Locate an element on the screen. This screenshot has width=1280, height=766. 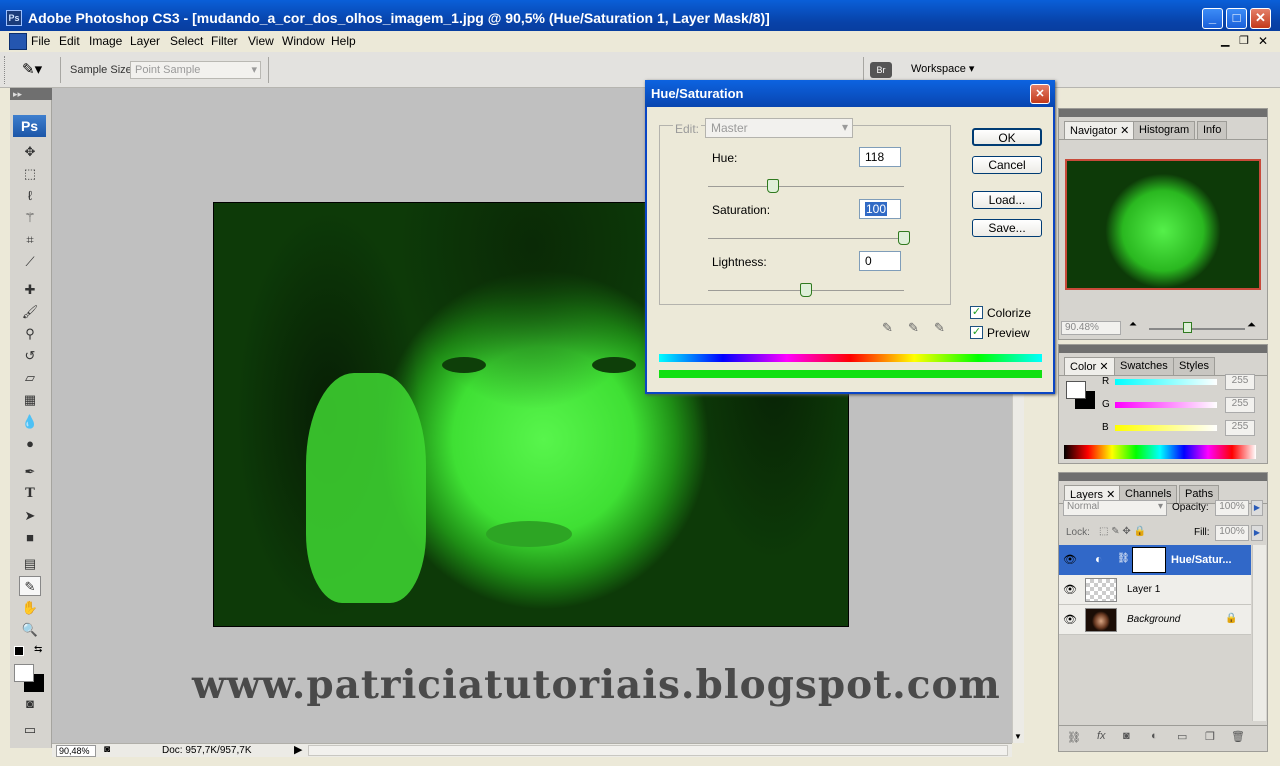
menu-layer: Layer is located at coordinates (145, 41).